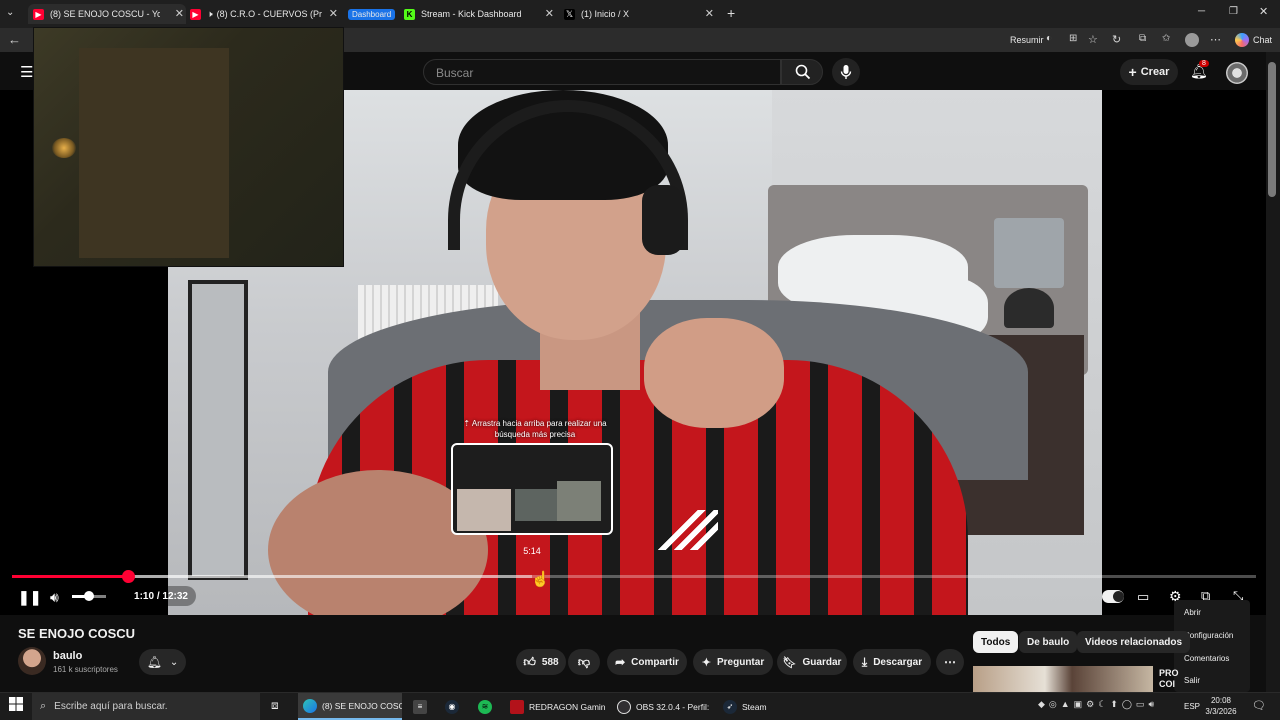 Image resolution: width=1280 pixels, height=720 pixels. Describe the element at coordinates (1242, 40) in the screenshot. I see `copilot-icon` at that location.